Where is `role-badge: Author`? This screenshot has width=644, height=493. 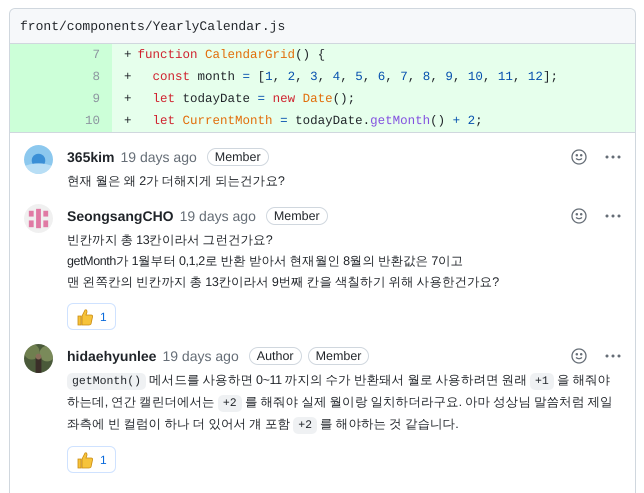
role-badge: Author is located at coordinates (275, 356).